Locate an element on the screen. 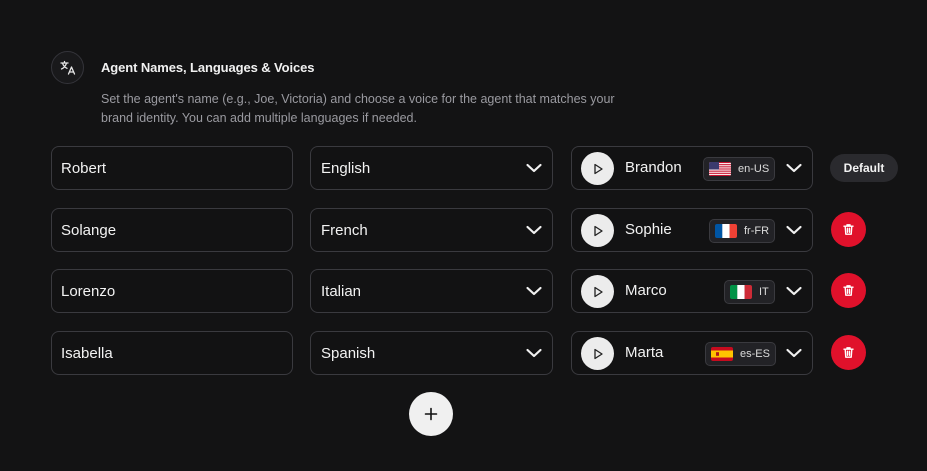 Image resolution: width=927 pixels, height=471 pixels. add-language-button is located at coordinates (431, 414).